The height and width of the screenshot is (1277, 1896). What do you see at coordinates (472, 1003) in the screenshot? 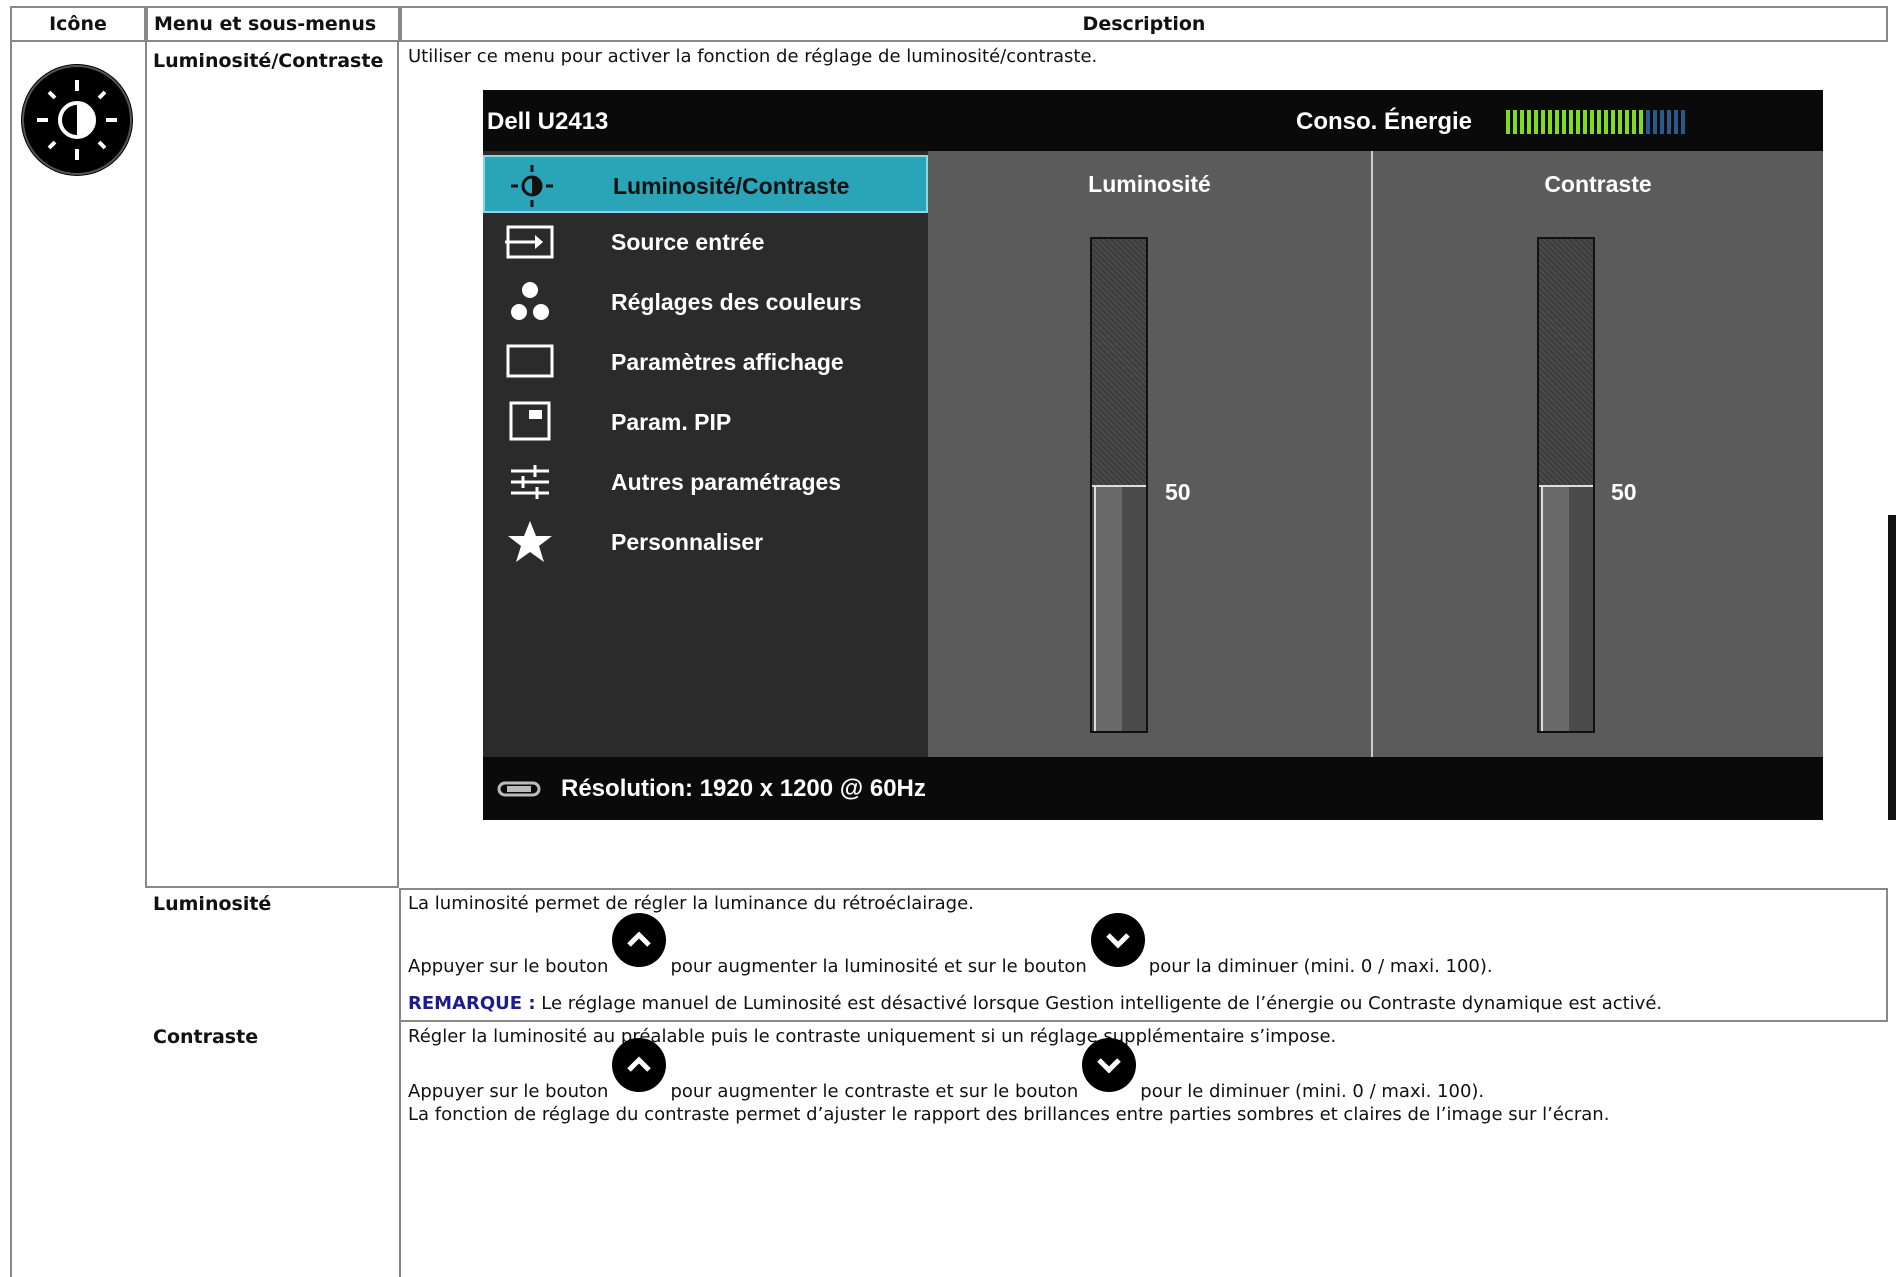
I see `note-label: REMARQUE :` at bounding box center [472, 1003].